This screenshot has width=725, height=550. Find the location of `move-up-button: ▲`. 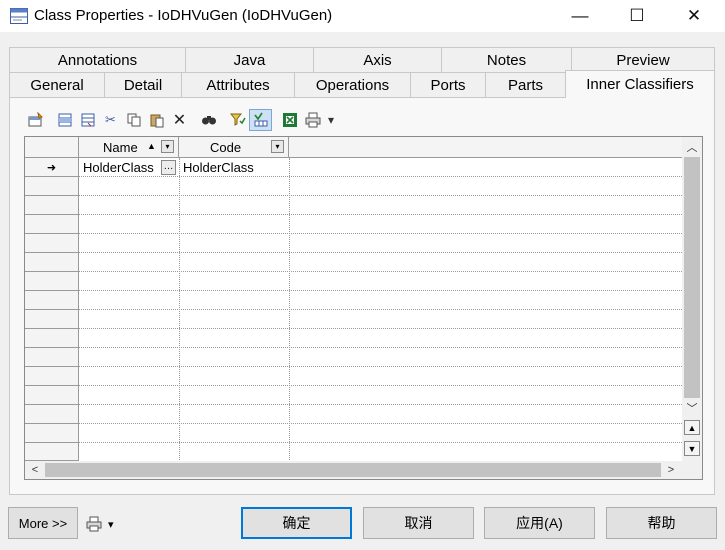

move-up-button: ▲ is located at coordinates (692, 427).